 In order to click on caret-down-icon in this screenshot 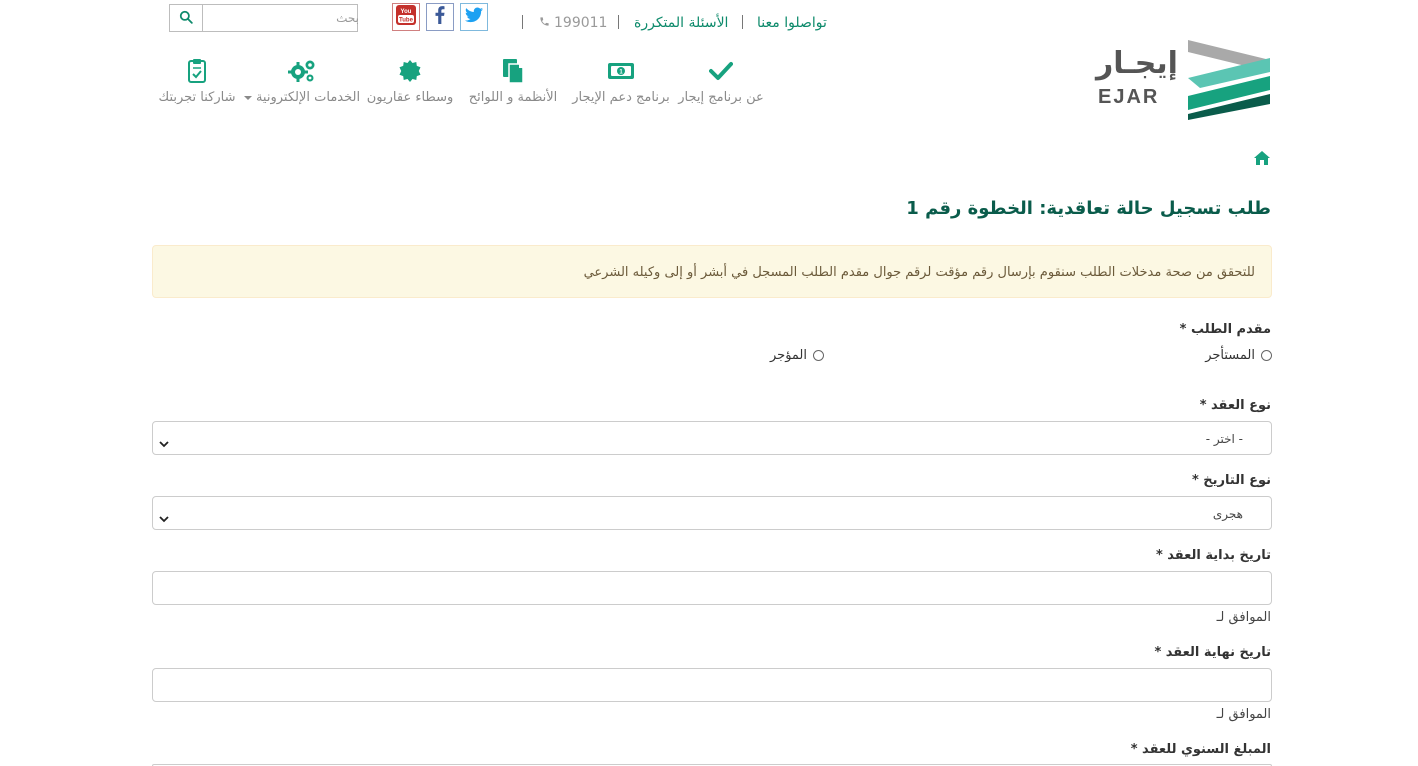, I will do `click(247, 97)`.